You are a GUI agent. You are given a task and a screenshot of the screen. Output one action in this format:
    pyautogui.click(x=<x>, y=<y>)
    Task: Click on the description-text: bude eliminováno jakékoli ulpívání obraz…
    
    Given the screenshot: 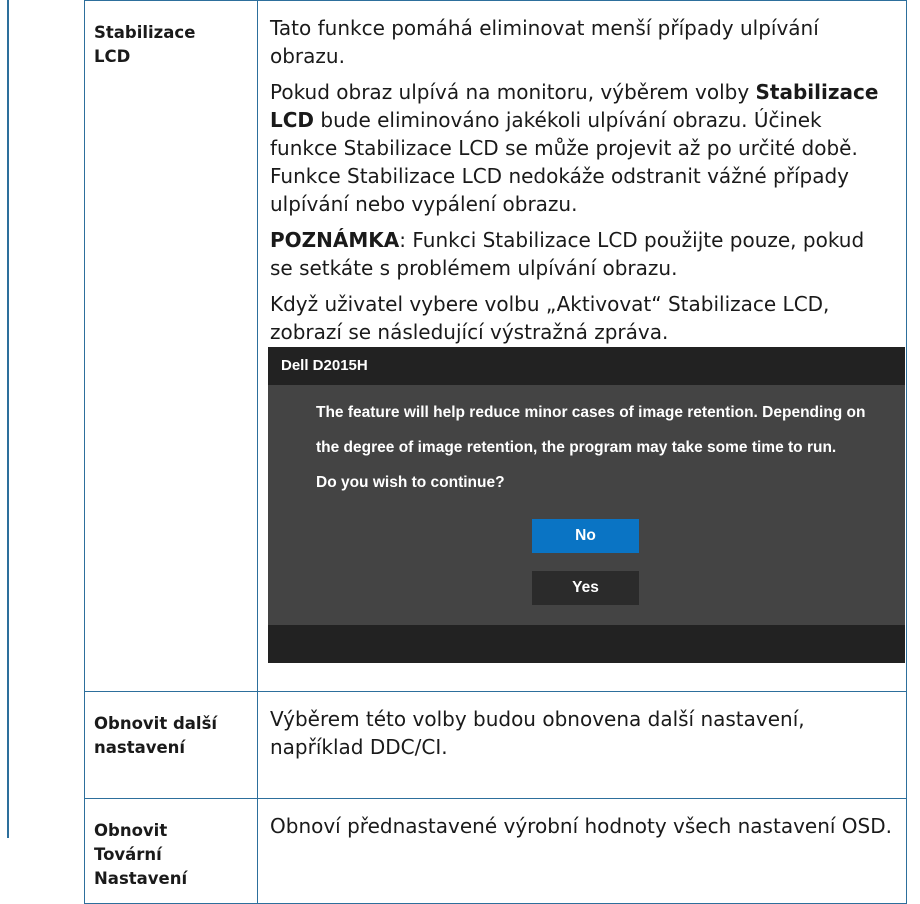 What is the action you would take?
    pyautogui.click(x=564, y=162)
    